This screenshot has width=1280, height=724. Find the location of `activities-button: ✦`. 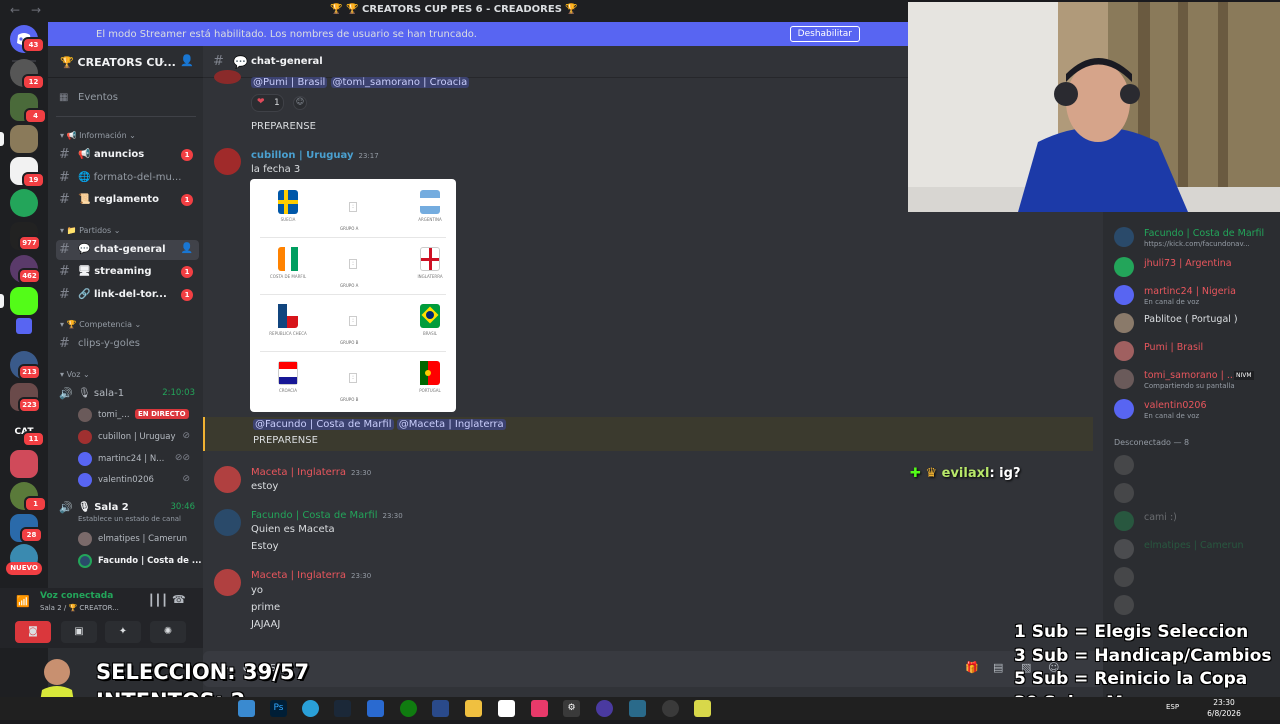

activities-button: ✦ is located at coordinates (123, 632).